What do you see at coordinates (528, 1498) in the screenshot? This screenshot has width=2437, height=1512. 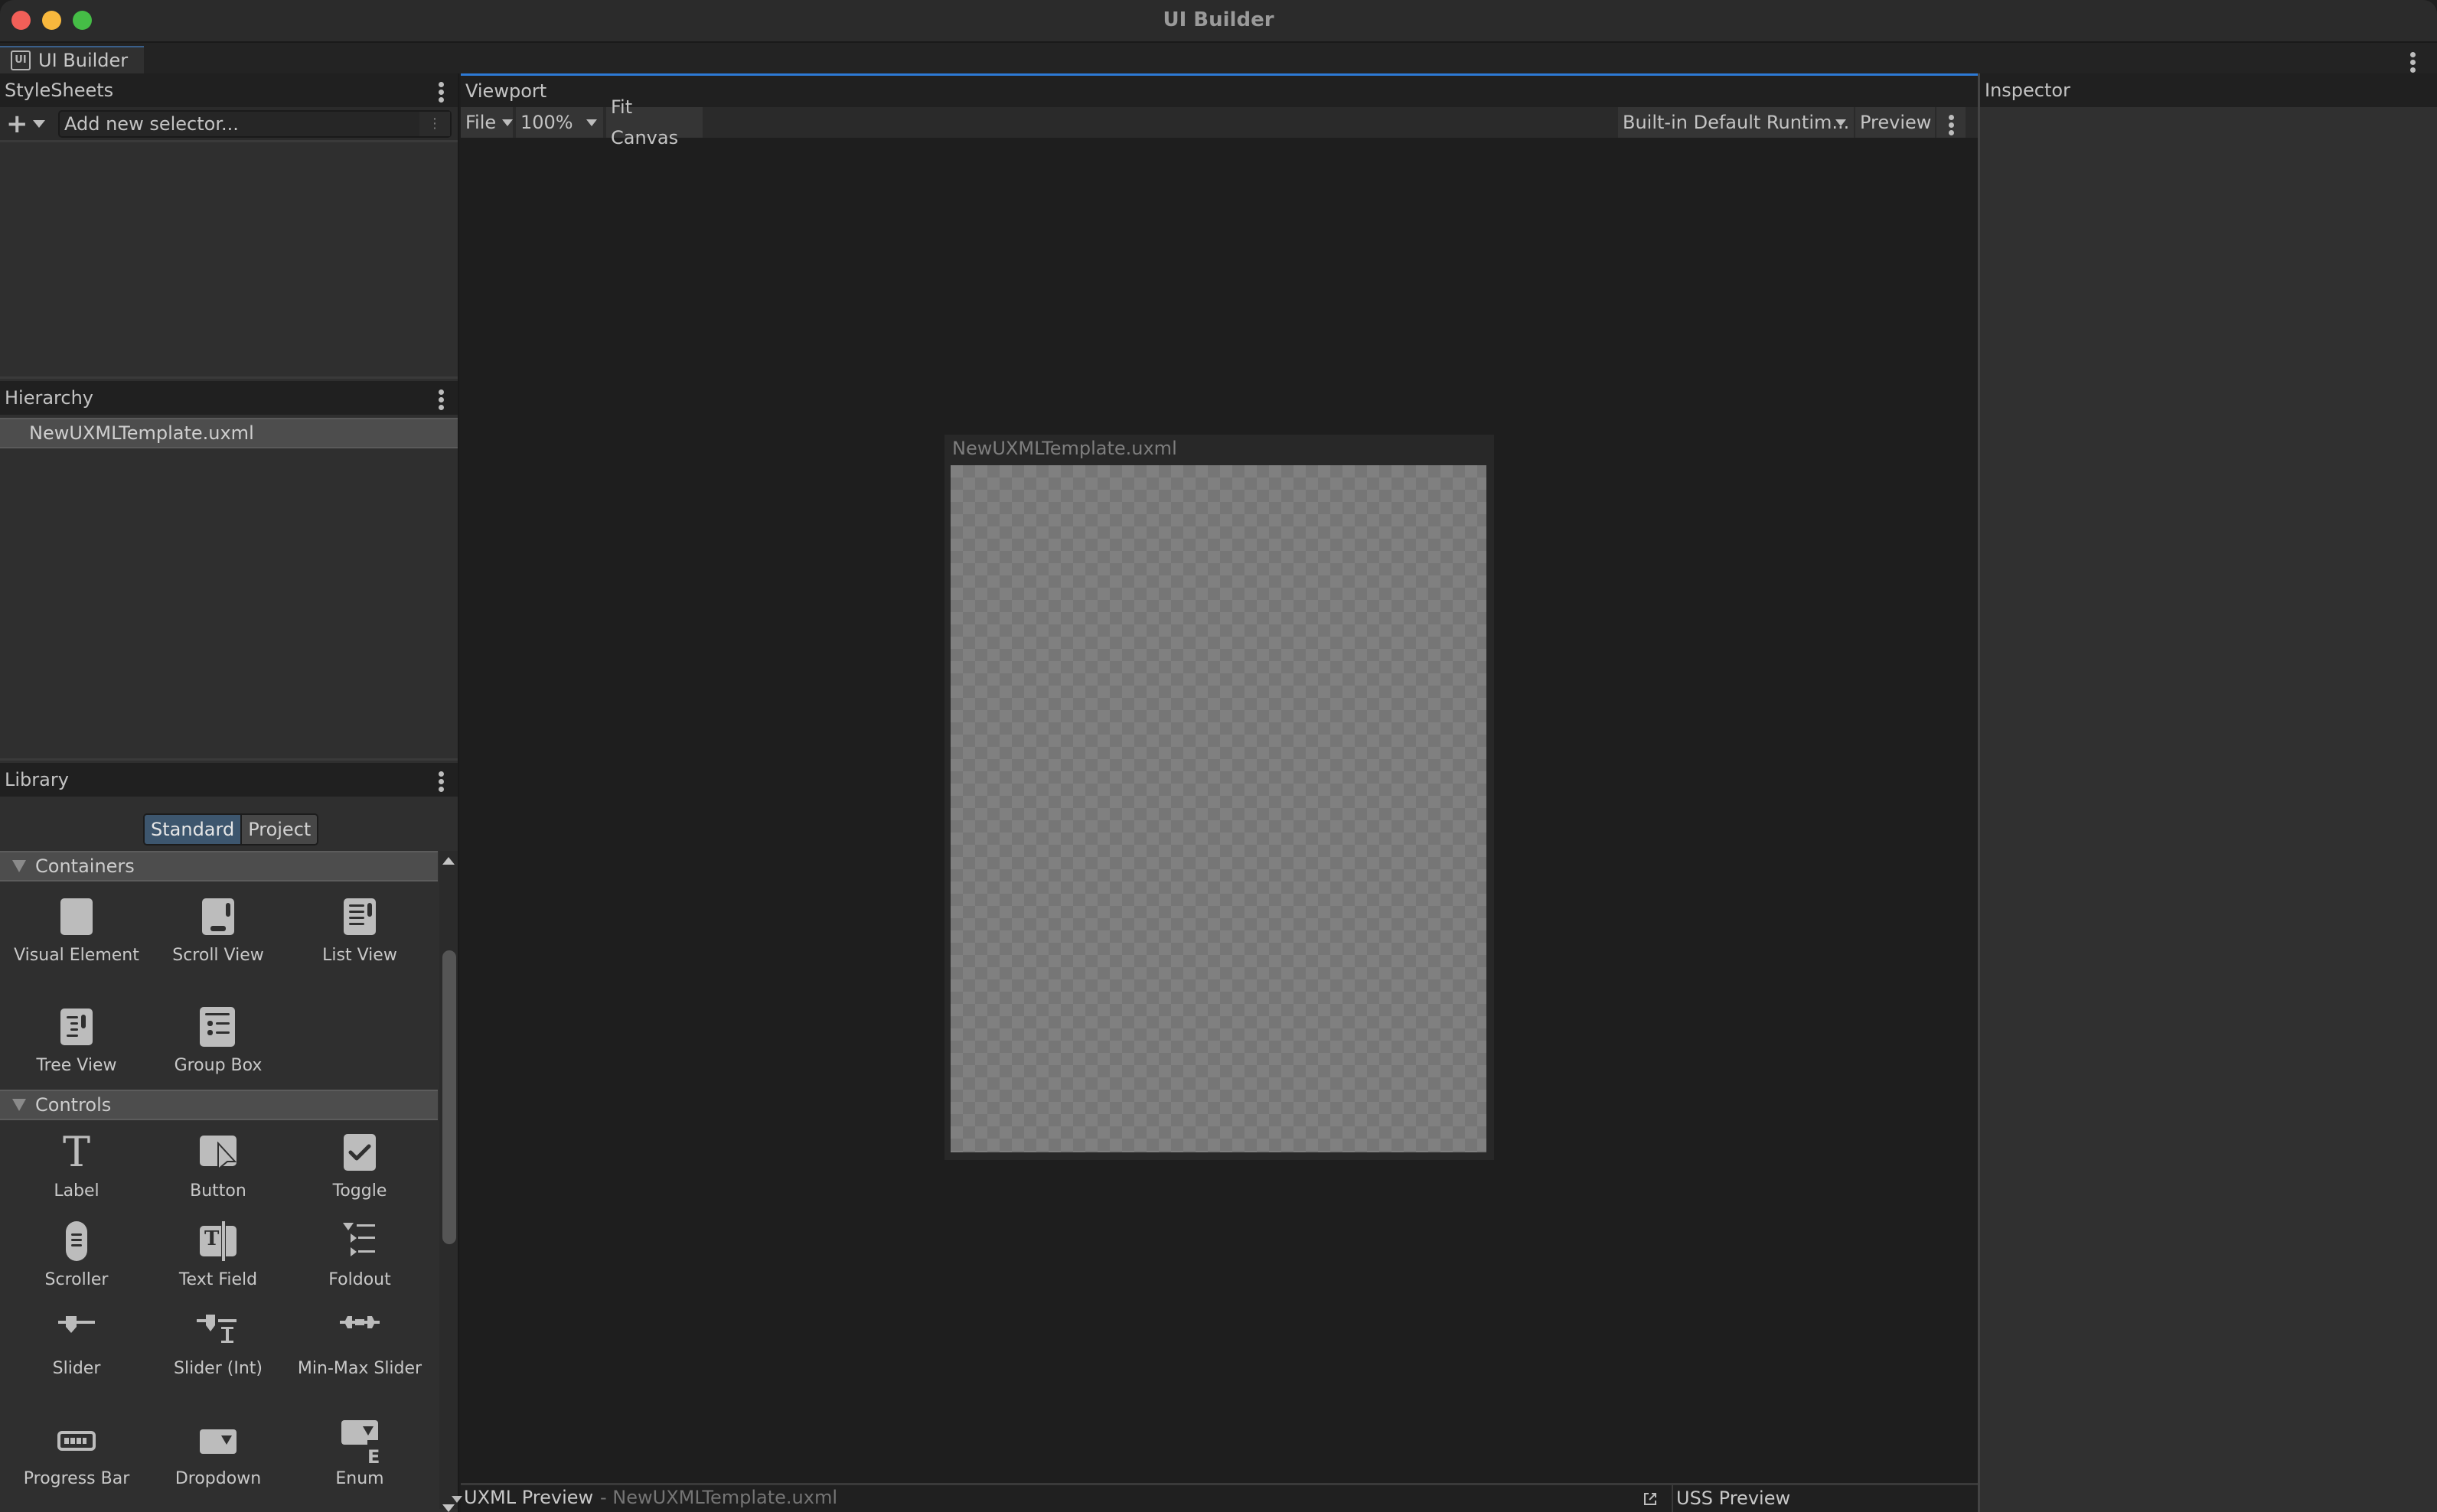 I see `uxml-preview-title: UXML Preview` at bounding box center [528, 1498].